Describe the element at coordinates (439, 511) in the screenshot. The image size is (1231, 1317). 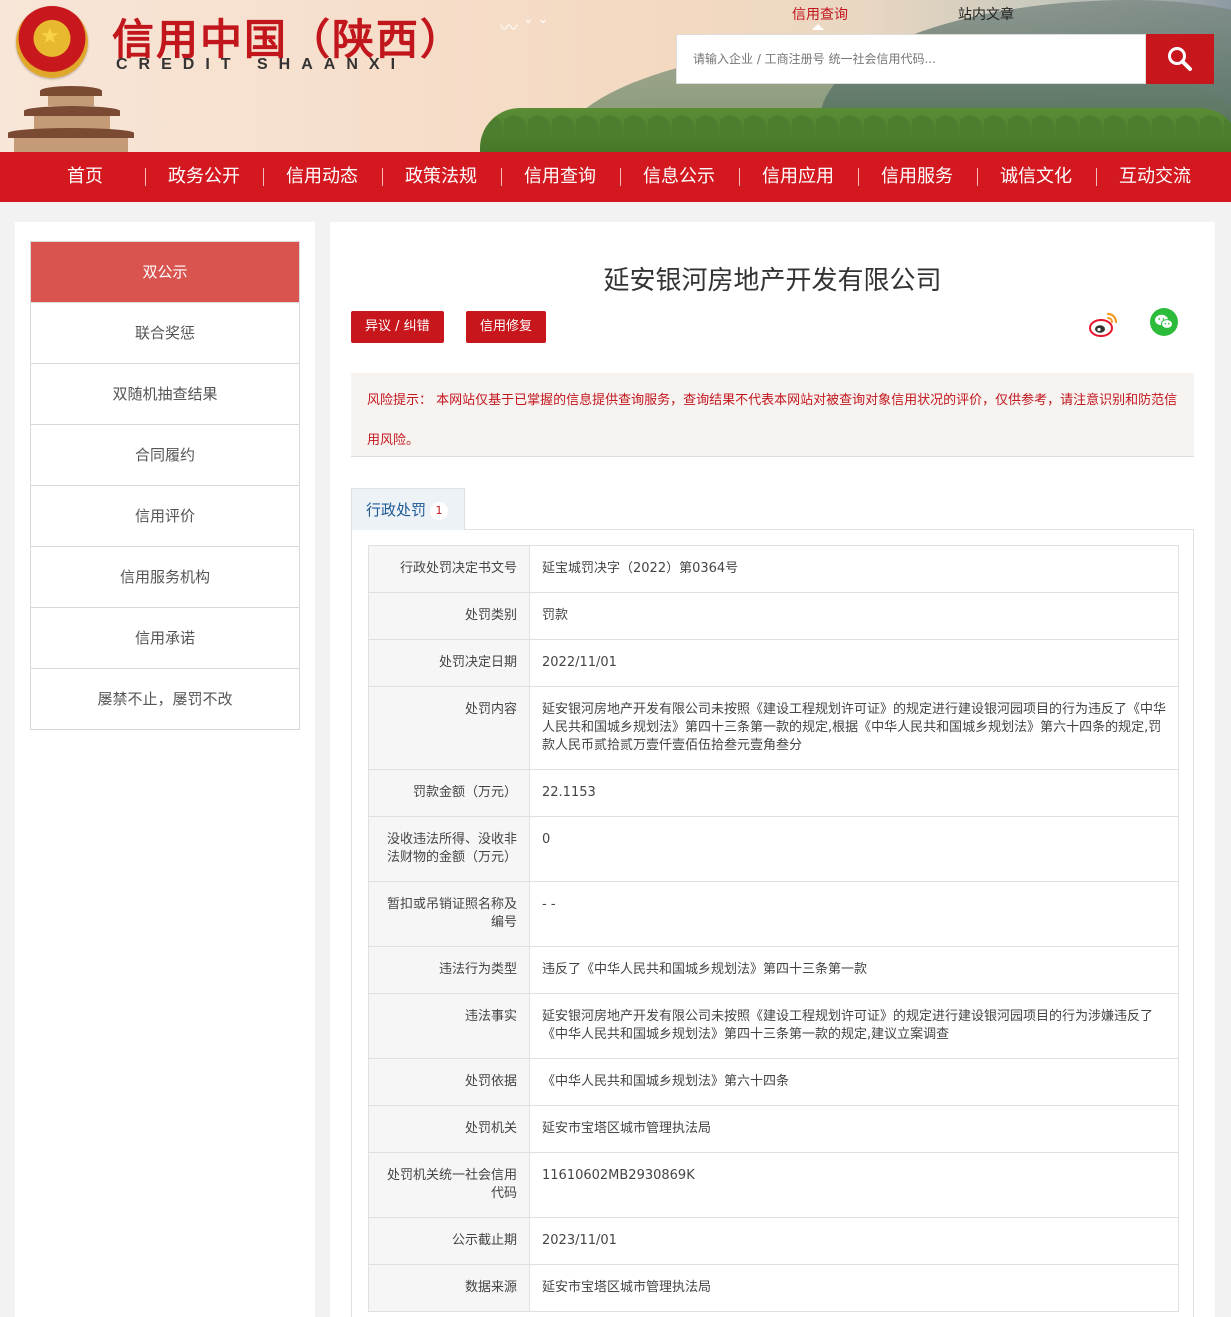
I see `tab-count-badge: 1` at that location.